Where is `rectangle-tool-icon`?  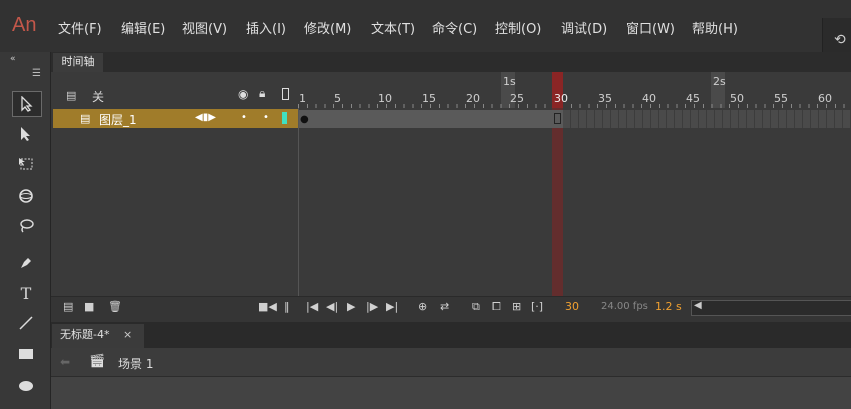
rectangle-tool-icon is located at coordinates (26, 354).